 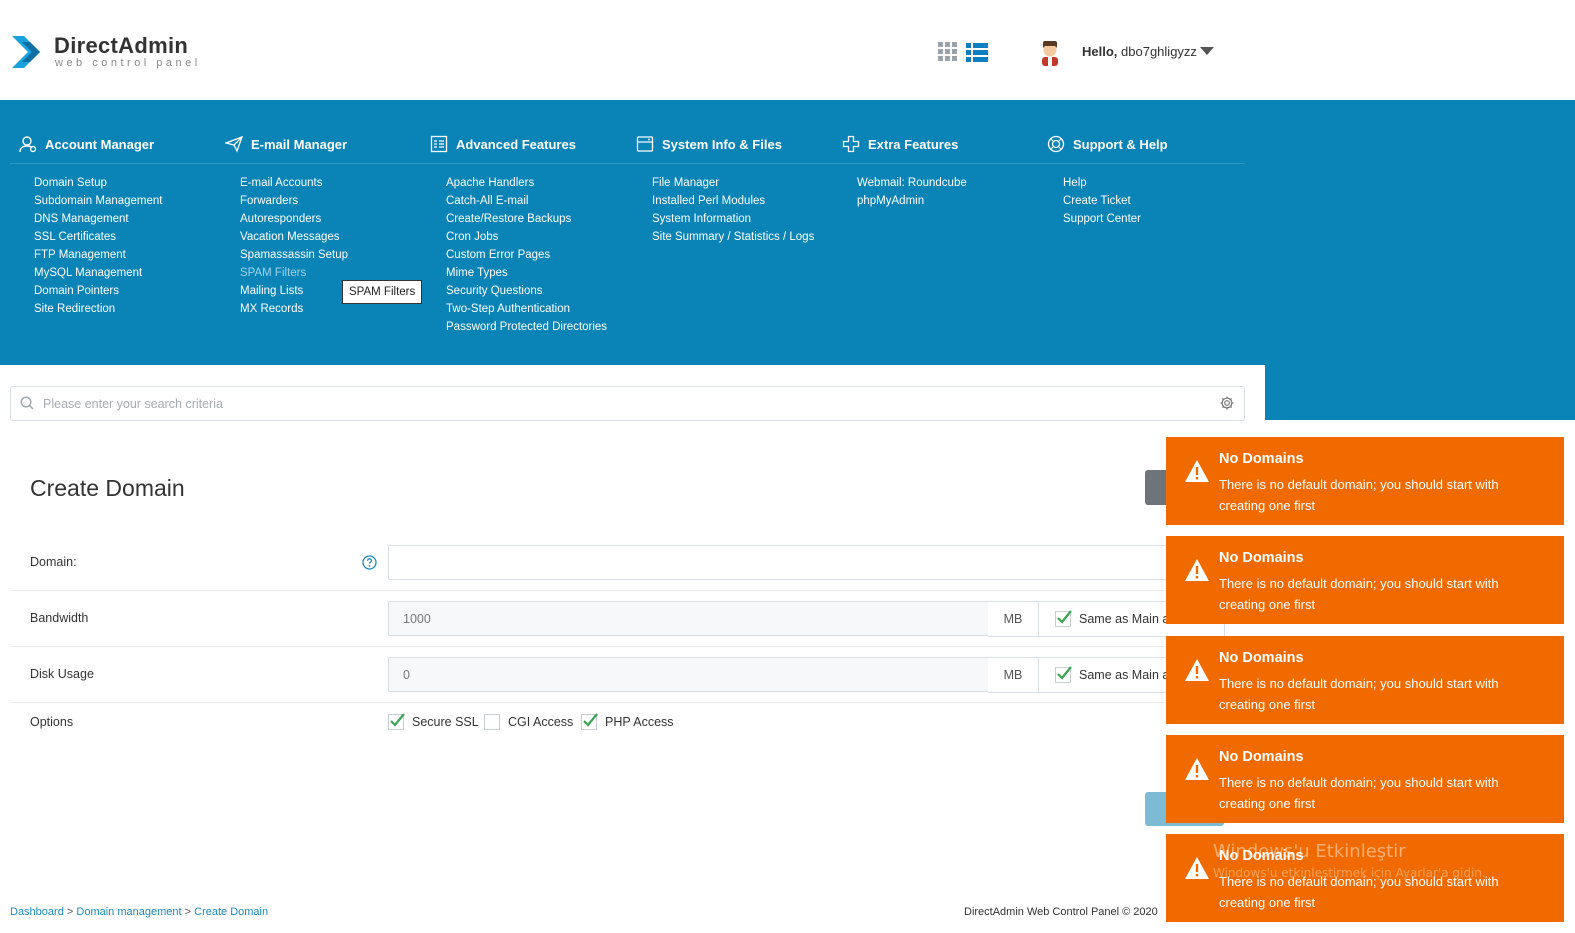 What do you see at coordinates (526, 311) in the screenshot?
I see `nav-item-two-step-authentication: Two-Step Authentication` at bounding box center [526, 311].